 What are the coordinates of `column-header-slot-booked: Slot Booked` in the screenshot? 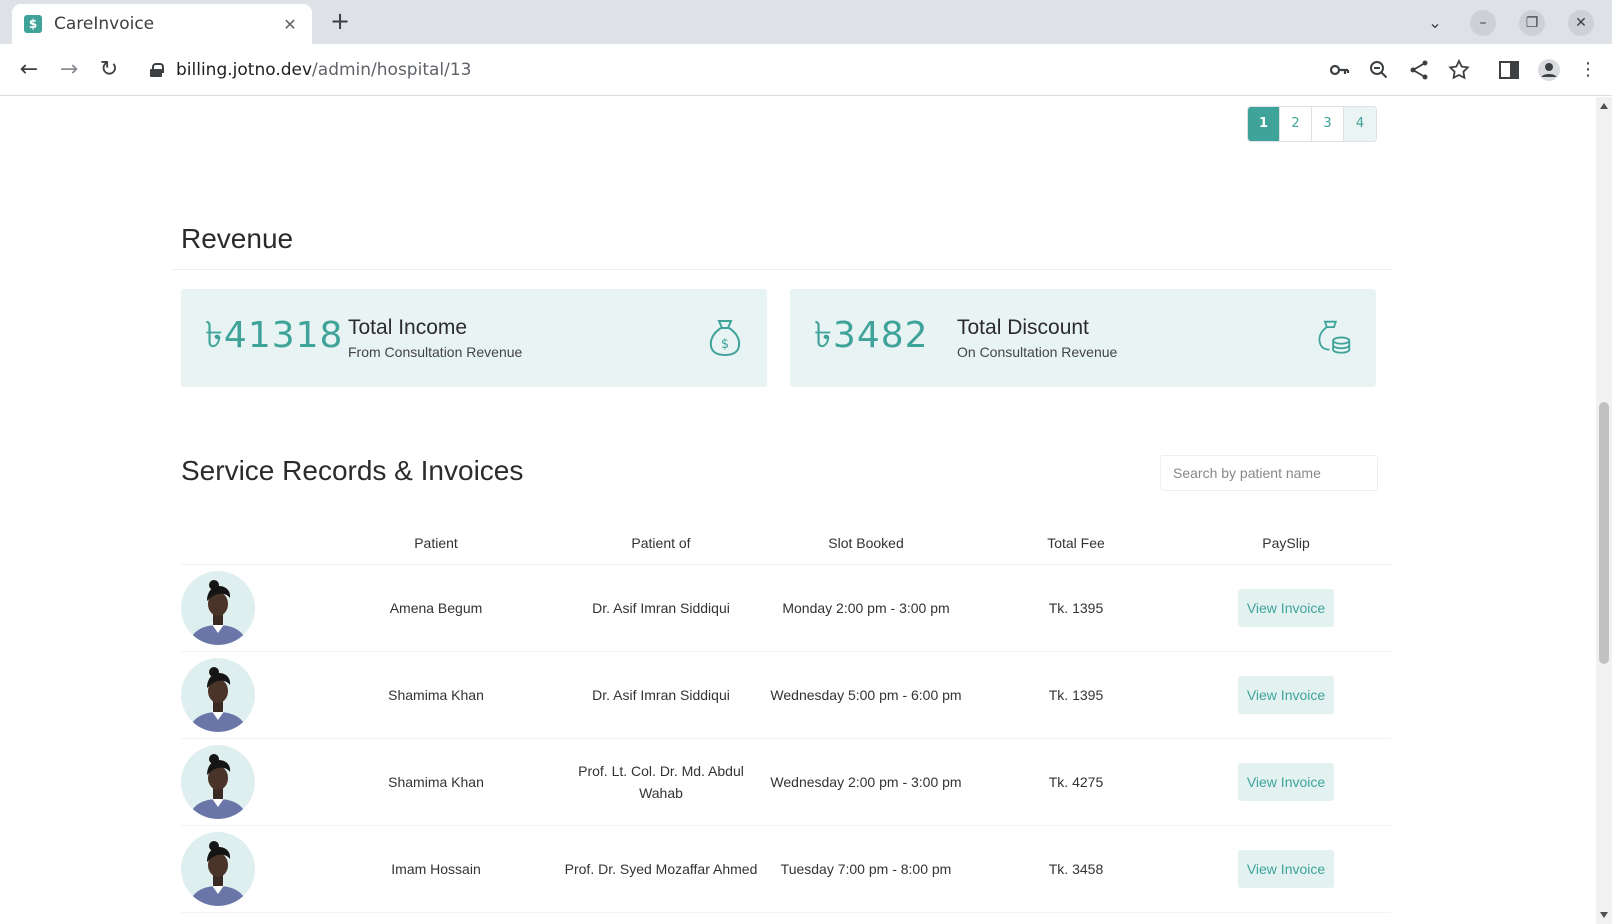 It's located at (866, 542).